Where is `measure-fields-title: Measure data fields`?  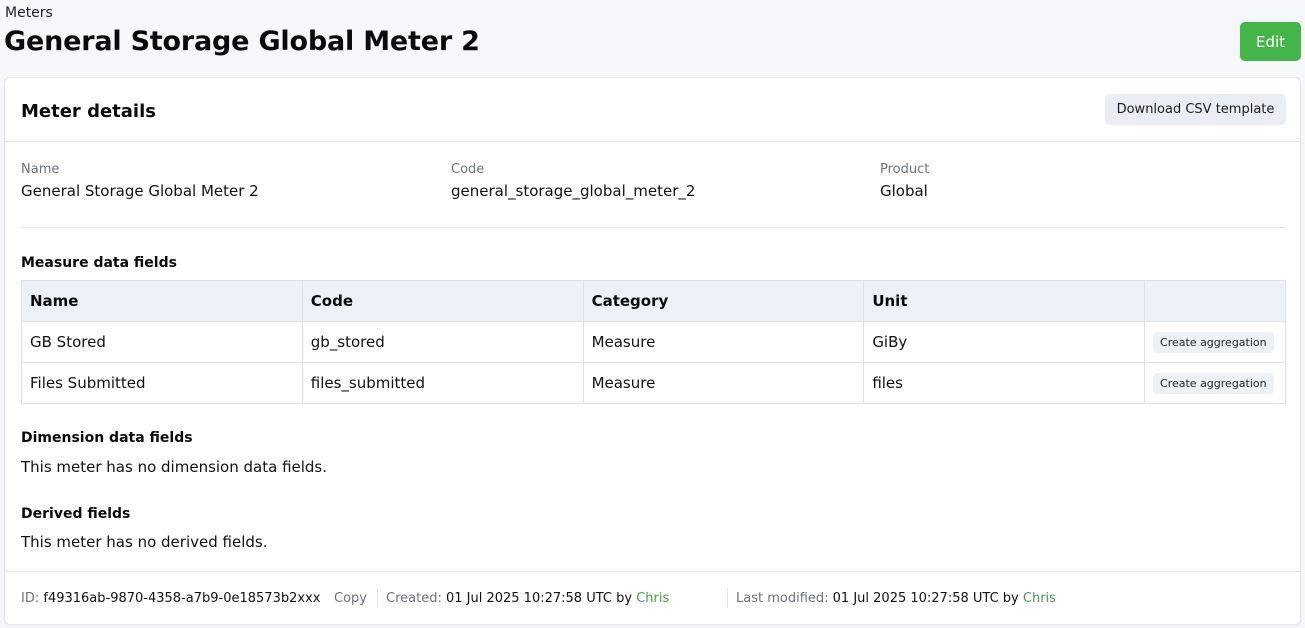
measure-fields-title: Measure data fields is located at coordinates (99, 263).